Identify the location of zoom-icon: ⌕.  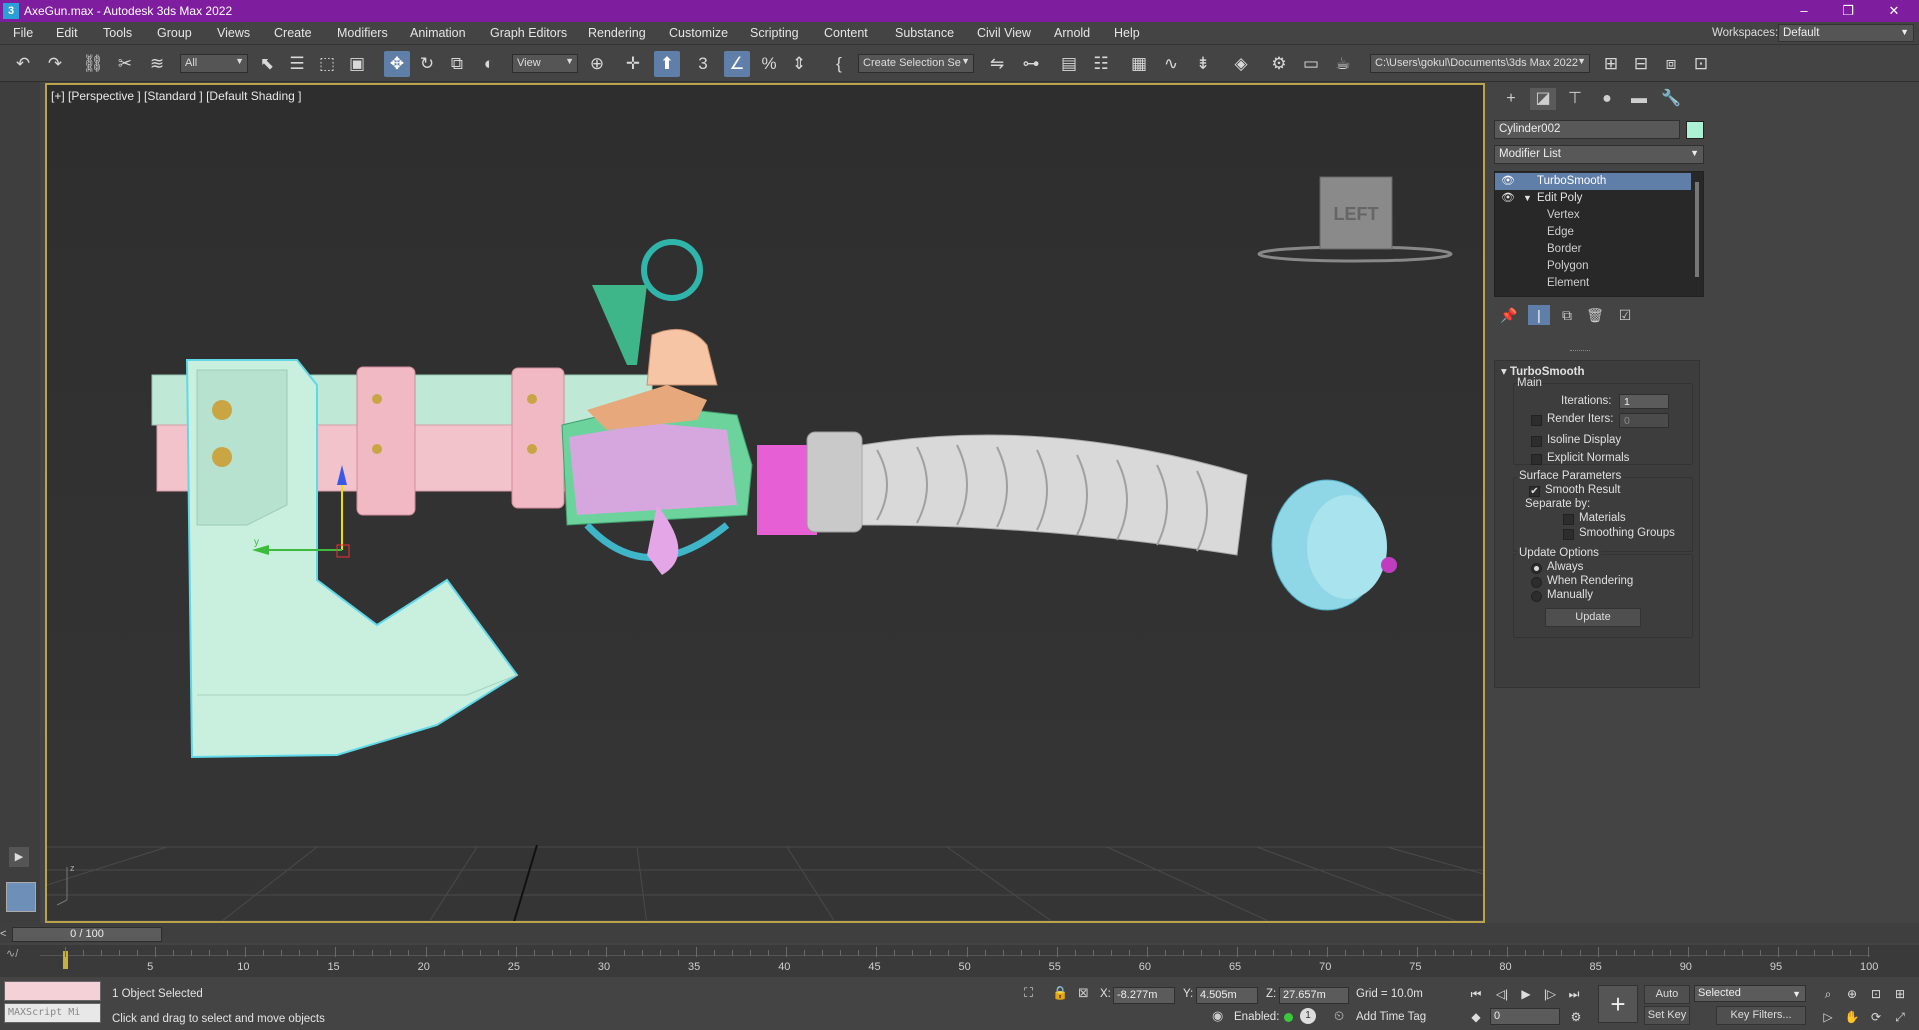
(1828, 994).